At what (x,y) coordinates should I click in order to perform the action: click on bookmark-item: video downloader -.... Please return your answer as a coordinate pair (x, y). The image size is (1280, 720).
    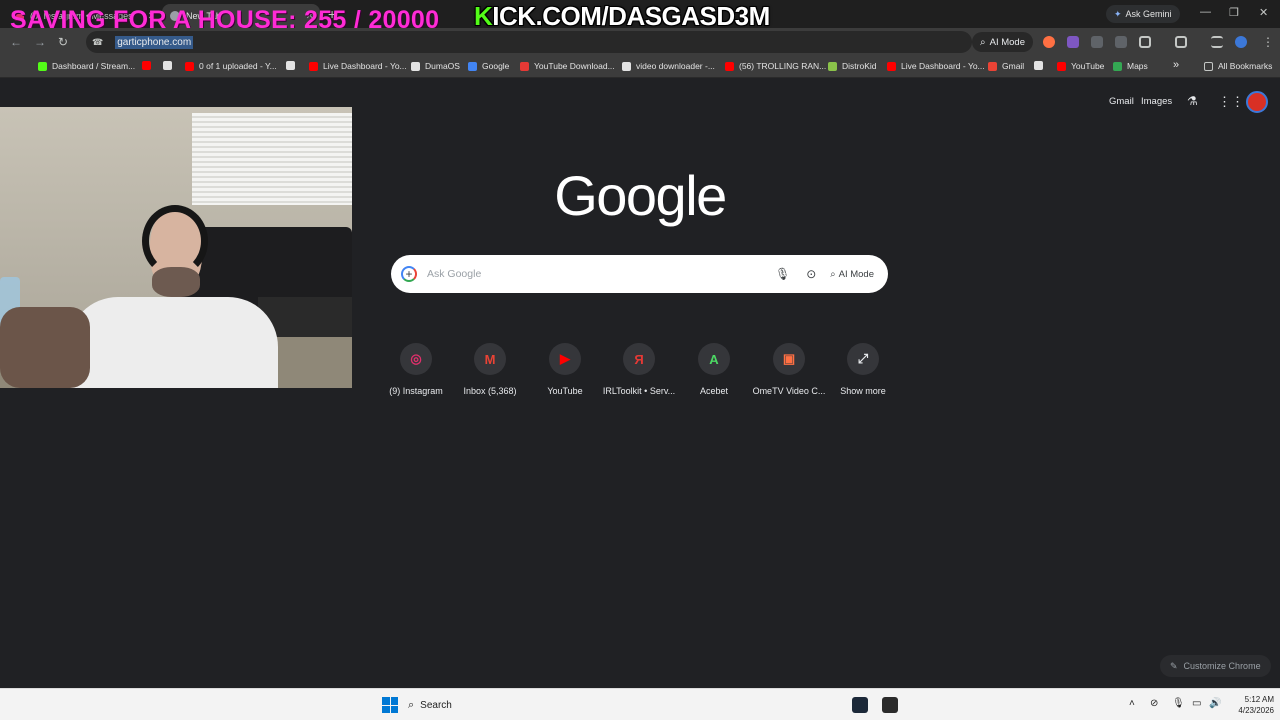
    Looking at the image, I should click on (668, 66).